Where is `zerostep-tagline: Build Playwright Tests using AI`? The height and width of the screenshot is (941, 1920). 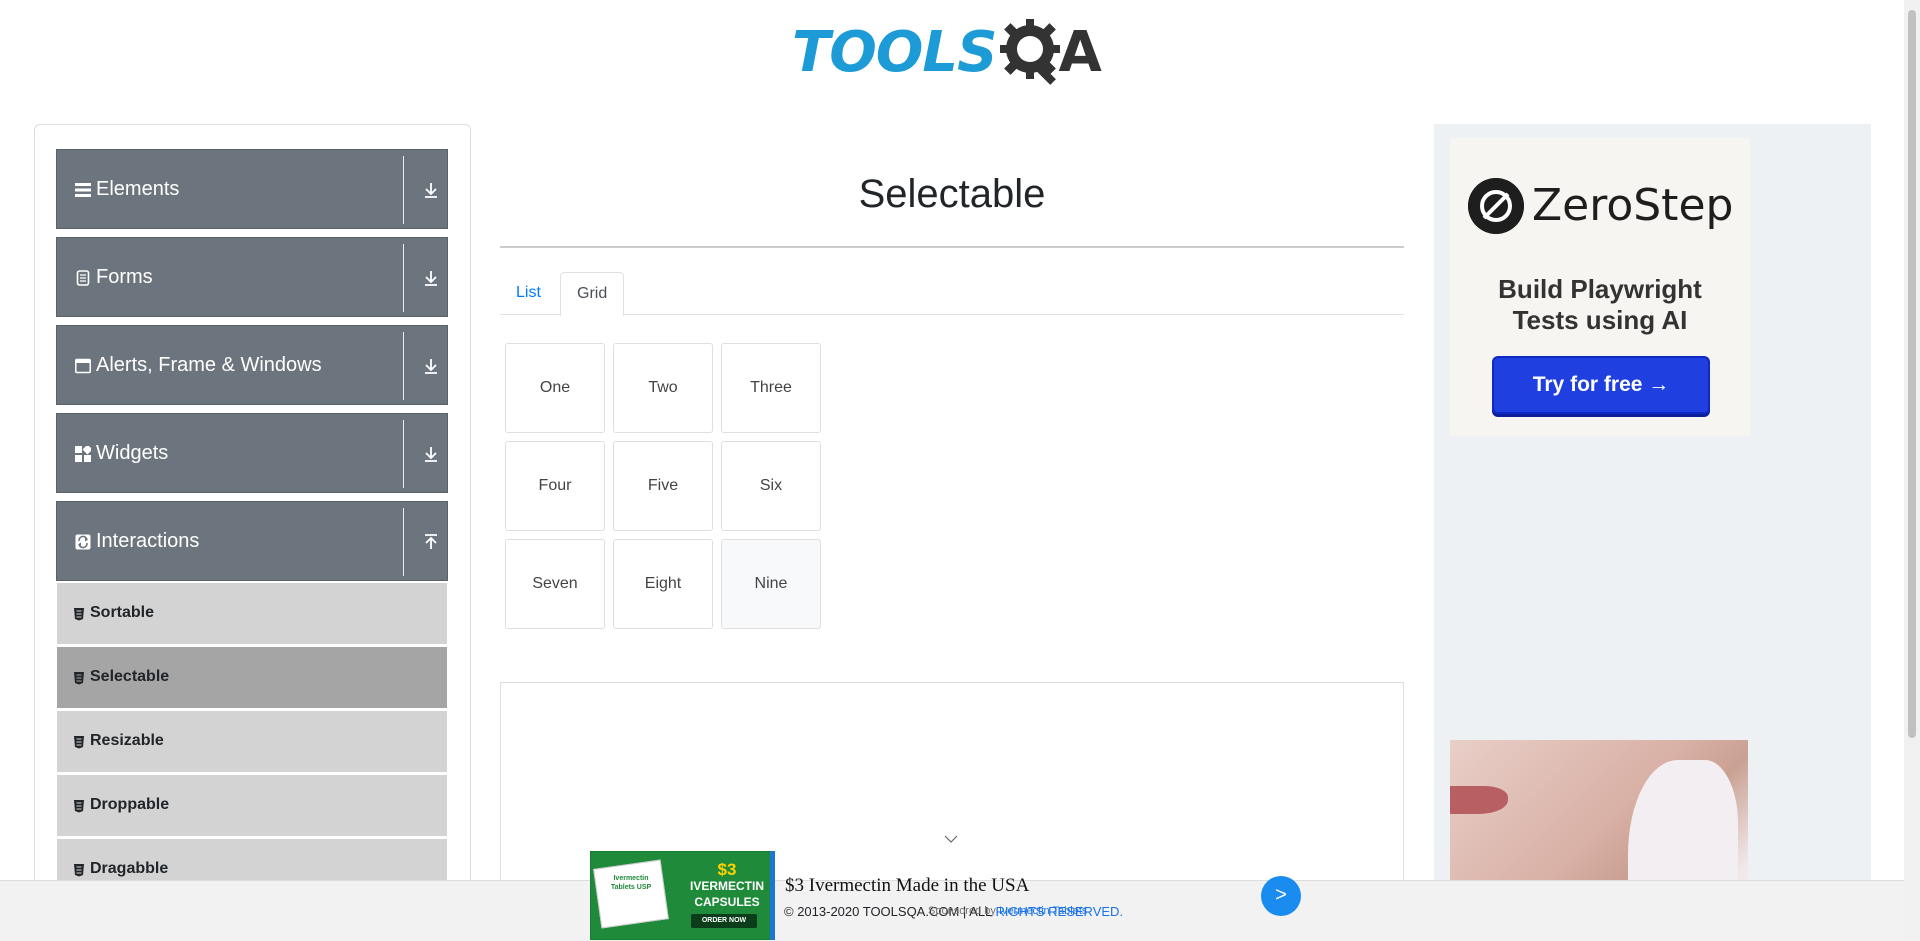
zerostep-tagline: Build Playwright Tests using AI is located at coordinates (1600, 305).